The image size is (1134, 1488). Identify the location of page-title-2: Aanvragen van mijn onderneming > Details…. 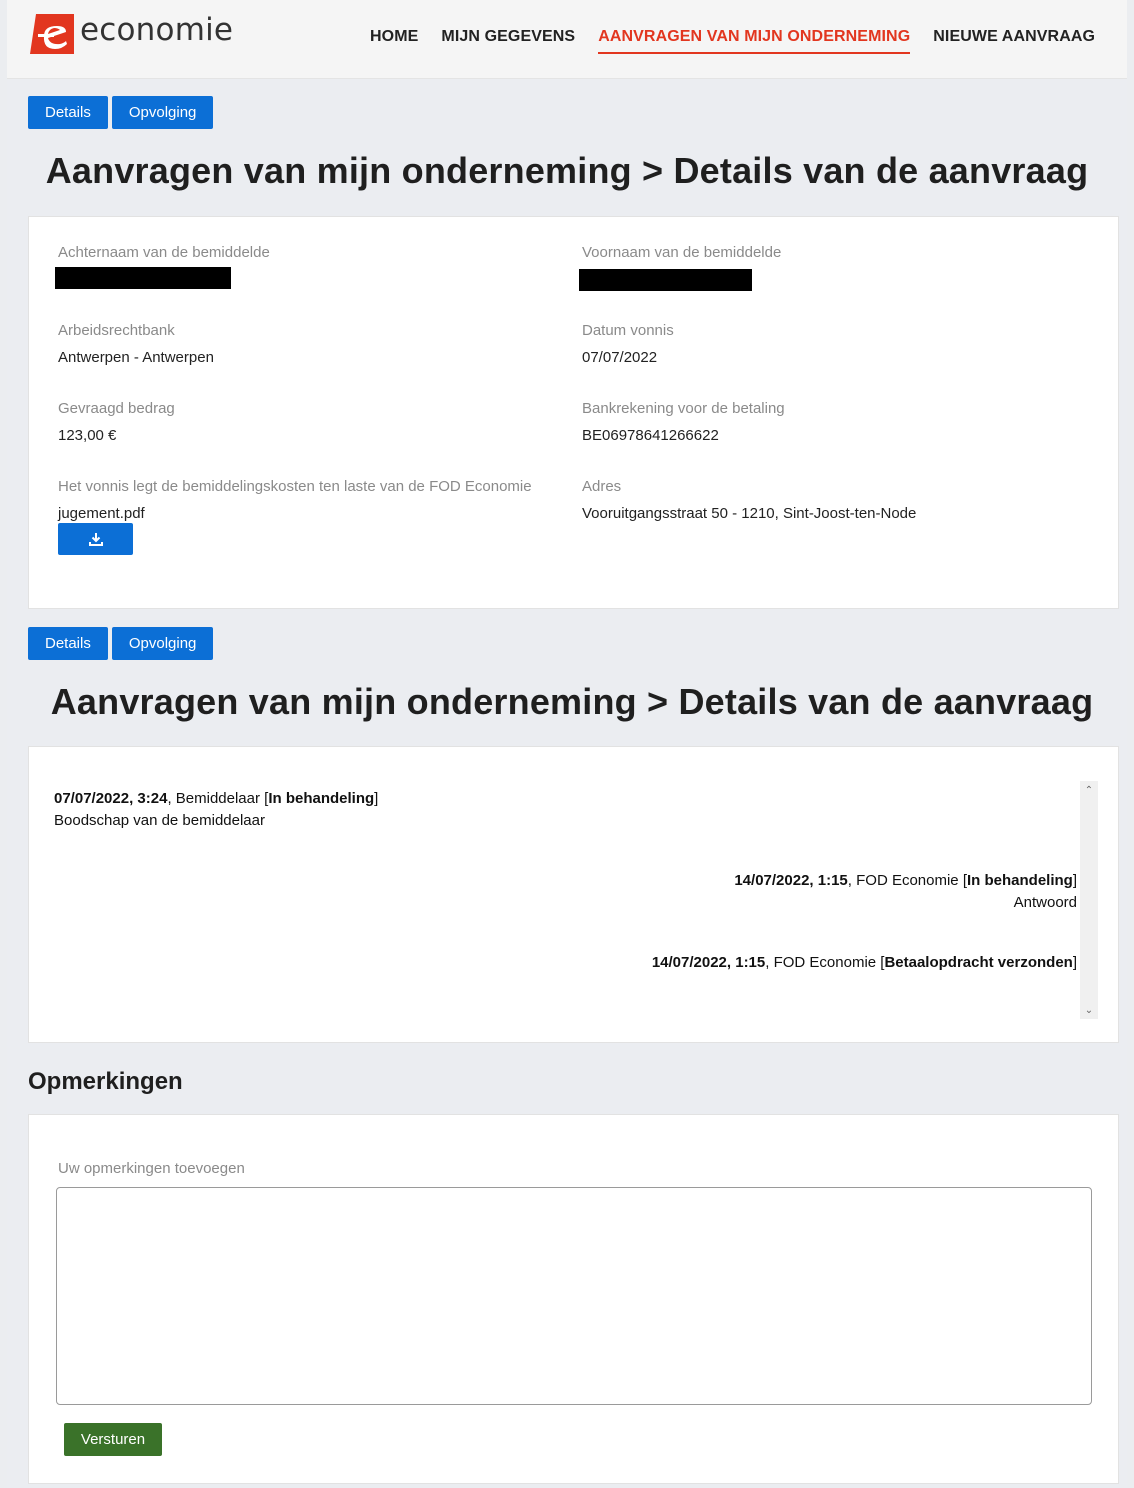
(572, 701).